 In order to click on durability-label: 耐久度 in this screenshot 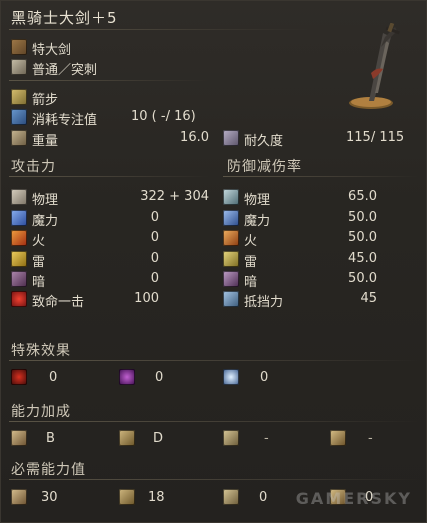, I will do `click(264, 141)`.